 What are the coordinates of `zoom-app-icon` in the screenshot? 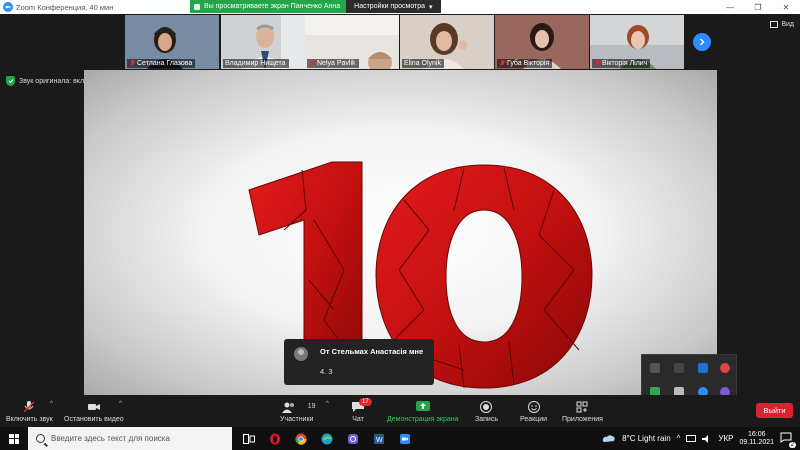 It's located at (8, 7).